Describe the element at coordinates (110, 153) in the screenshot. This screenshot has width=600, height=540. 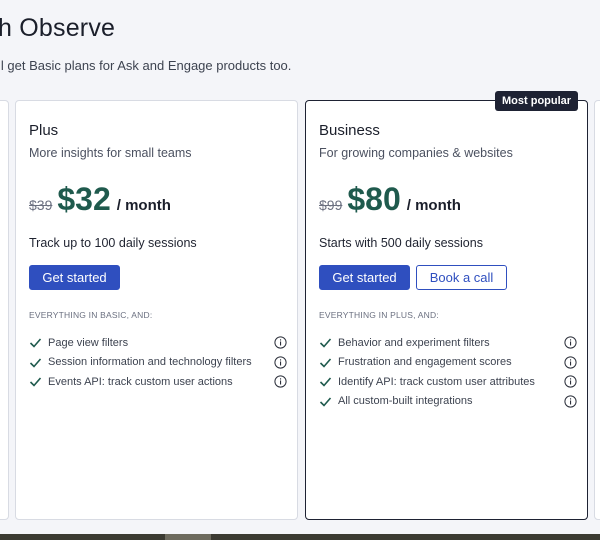
I see `plan-description: More insights for small teams` at that location.